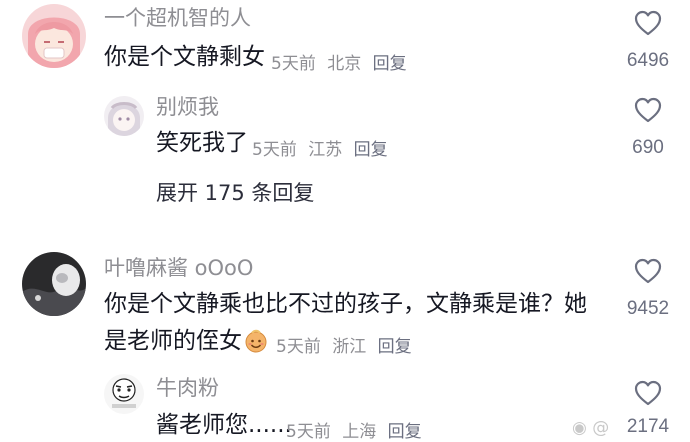 The width and height of the screenshot is (690, 442). What do you see at coordinates (648, 289) in the screenshot?
I see `comment-3-like-button: 9452` at bounding box center [648, 289].